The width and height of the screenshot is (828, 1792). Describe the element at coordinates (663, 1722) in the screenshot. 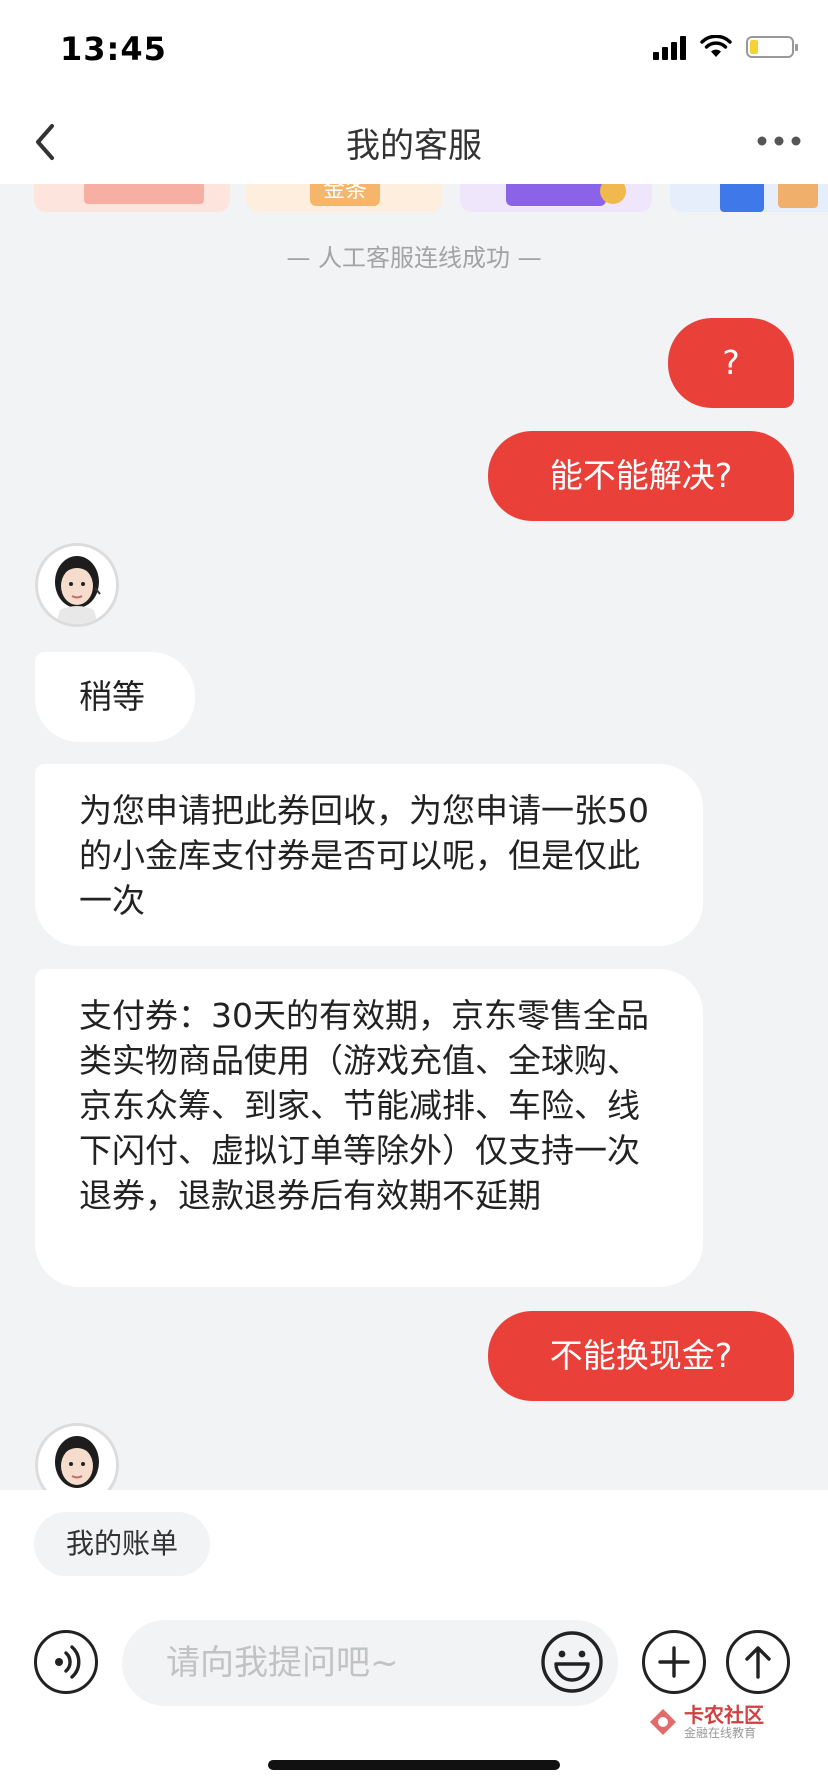

I see `watermark-icon` at that location.